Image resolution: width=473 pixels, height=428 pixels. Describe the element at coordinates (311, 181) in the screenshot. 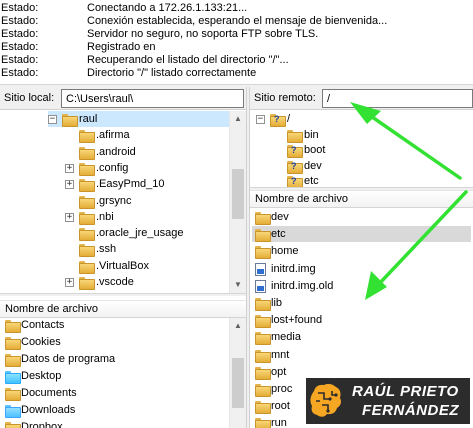

I see `tree-item-label: etc` at that location.